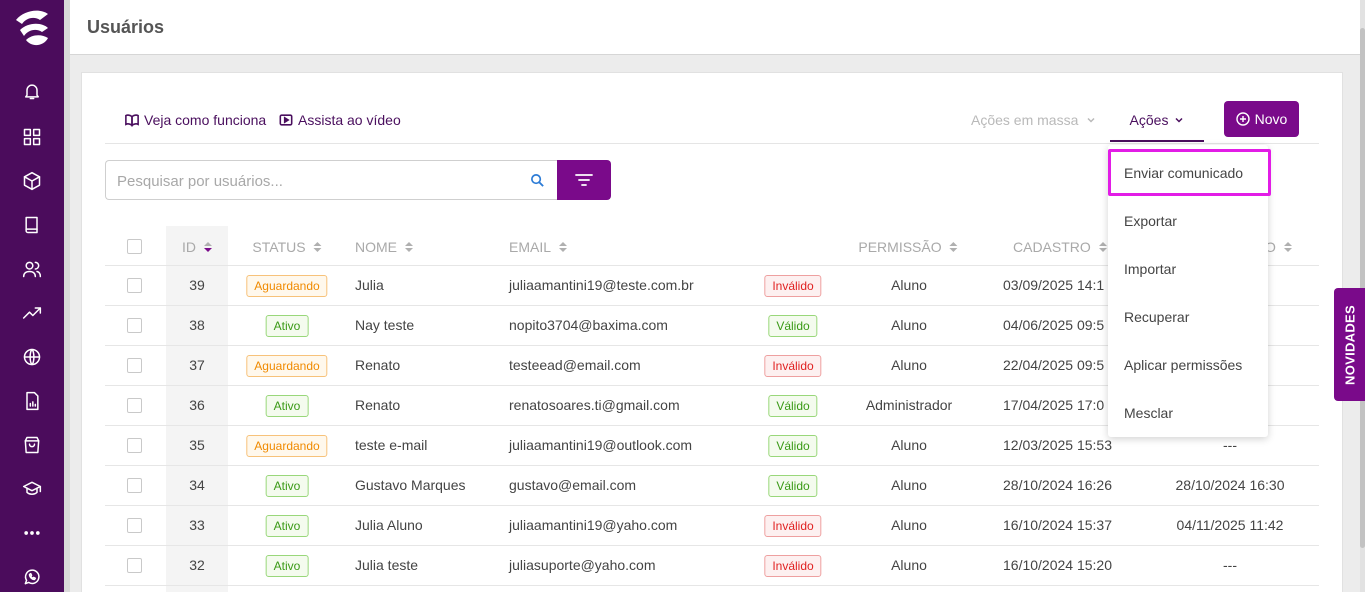  Describe the element at coordinates (1183, 365) in the screenshot. I see `menu-item-apply-permissions: Aplicar permissões` at that location.